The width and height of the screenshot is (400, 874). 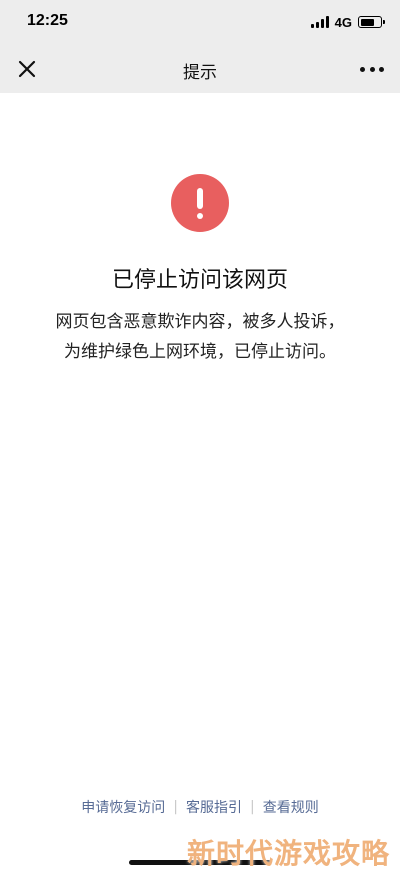 I want to click on network-label: 4G, so click(x=343, y=22).